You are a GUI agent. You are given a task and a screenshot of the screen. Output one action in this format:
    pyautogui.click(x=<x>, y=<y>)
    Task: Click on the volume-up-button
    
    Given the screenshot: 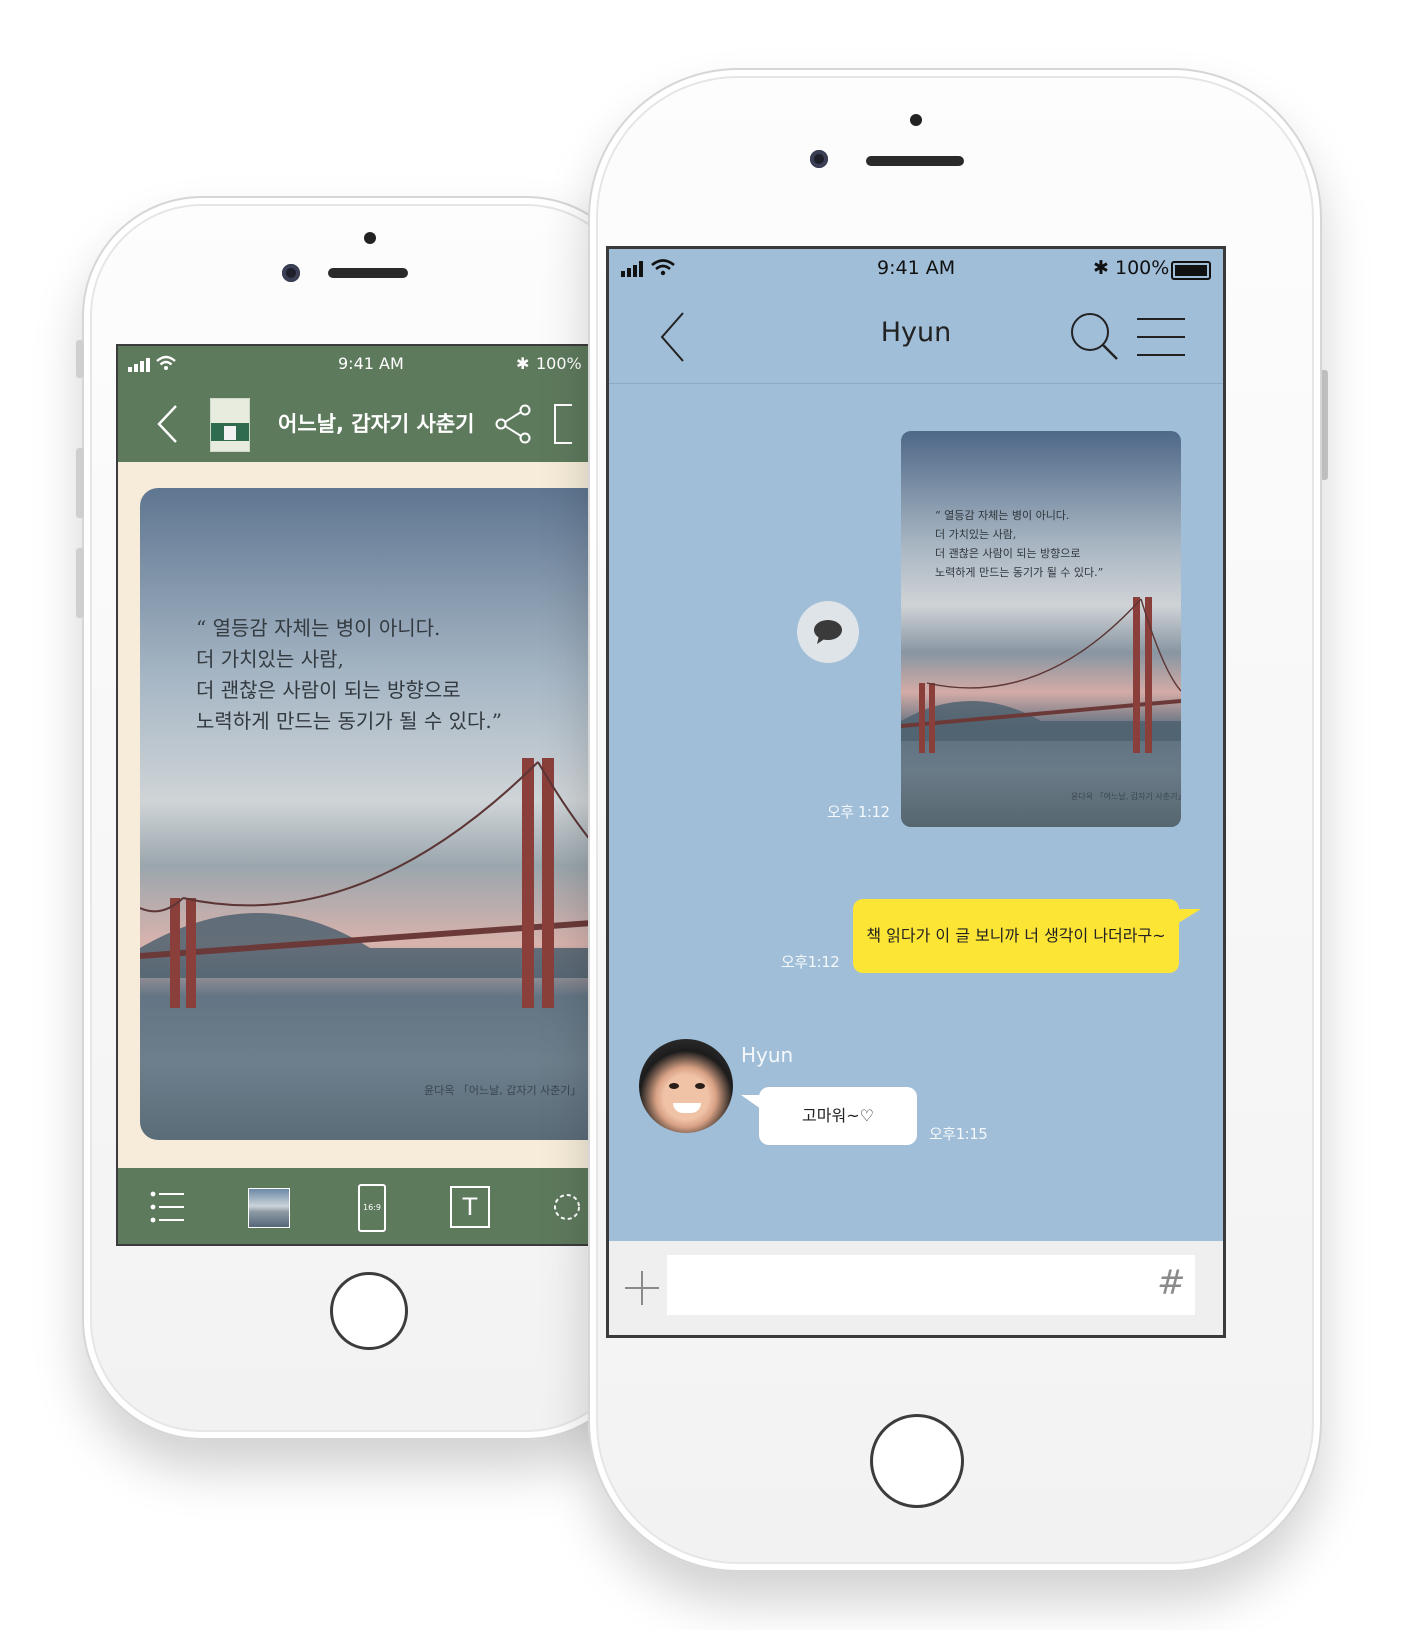 What is the action you would take?
    pyautogui.click(x=80, y=483)
    